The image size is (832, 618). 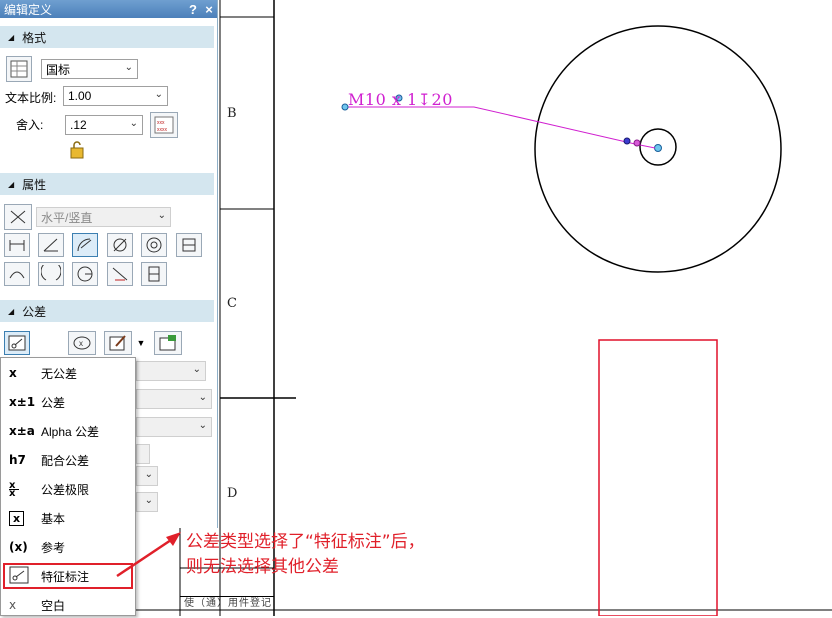 I want to click on zone-letter-b: B, so click(x=232, y=113).